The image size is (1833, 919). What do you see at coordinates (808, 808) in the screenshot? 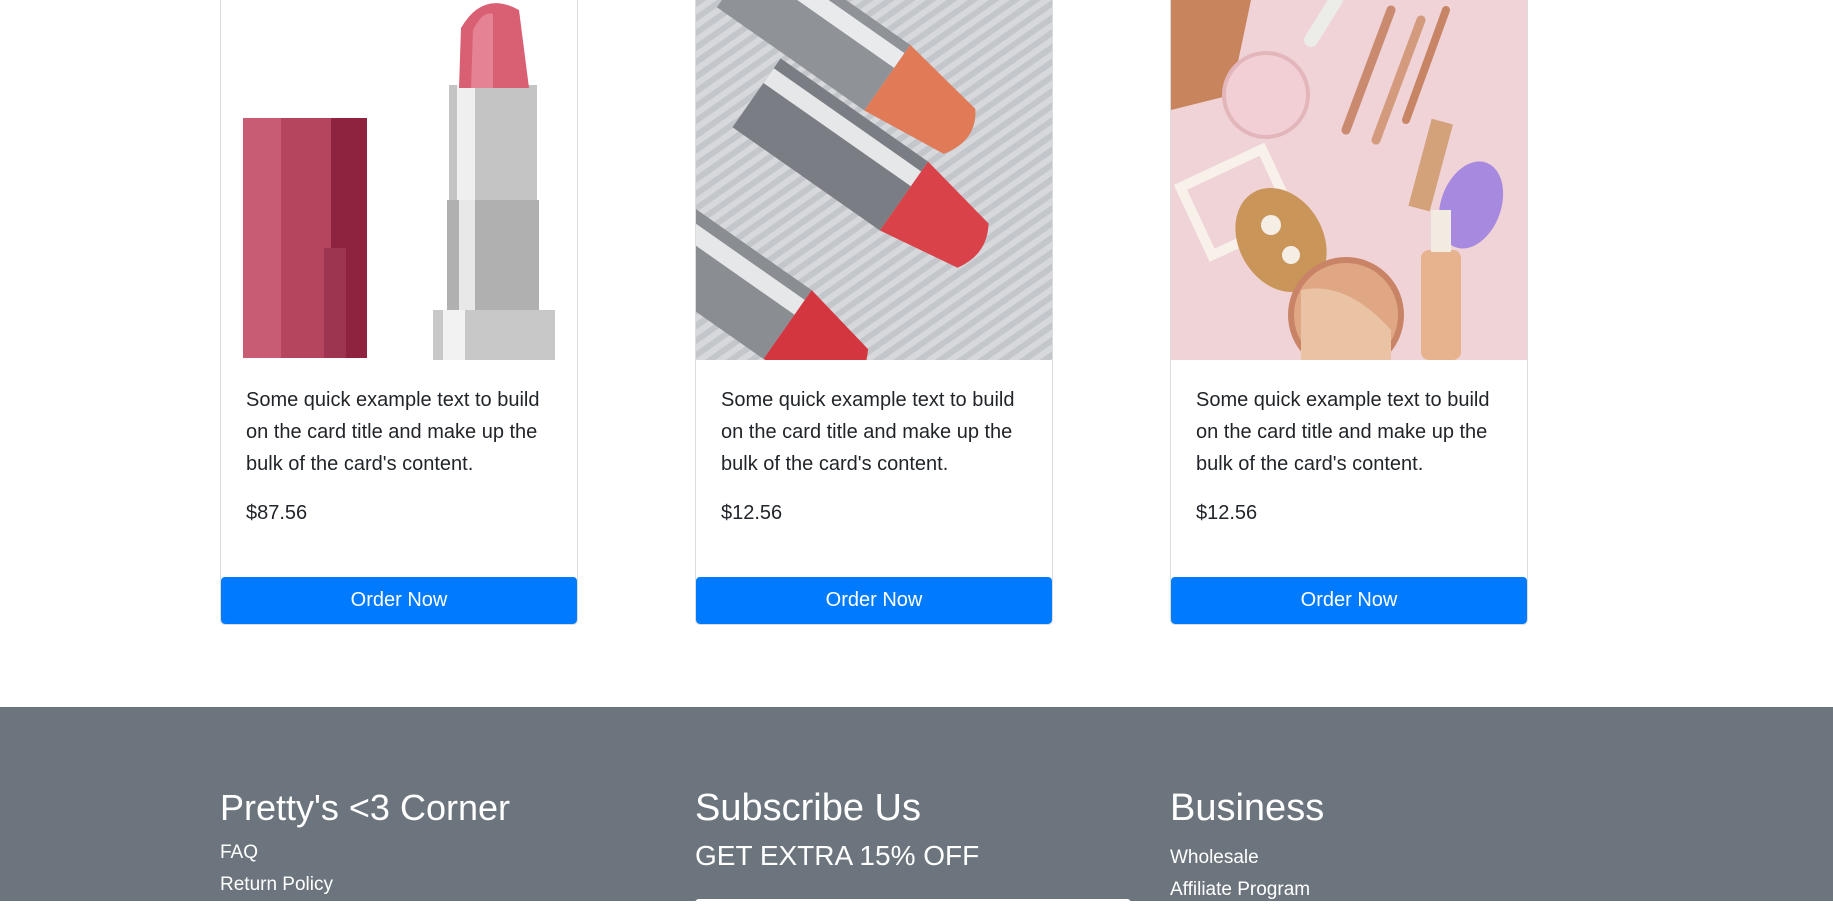
I see `subscribe-title: Subscribe Us` at bounding box center [808, 808].